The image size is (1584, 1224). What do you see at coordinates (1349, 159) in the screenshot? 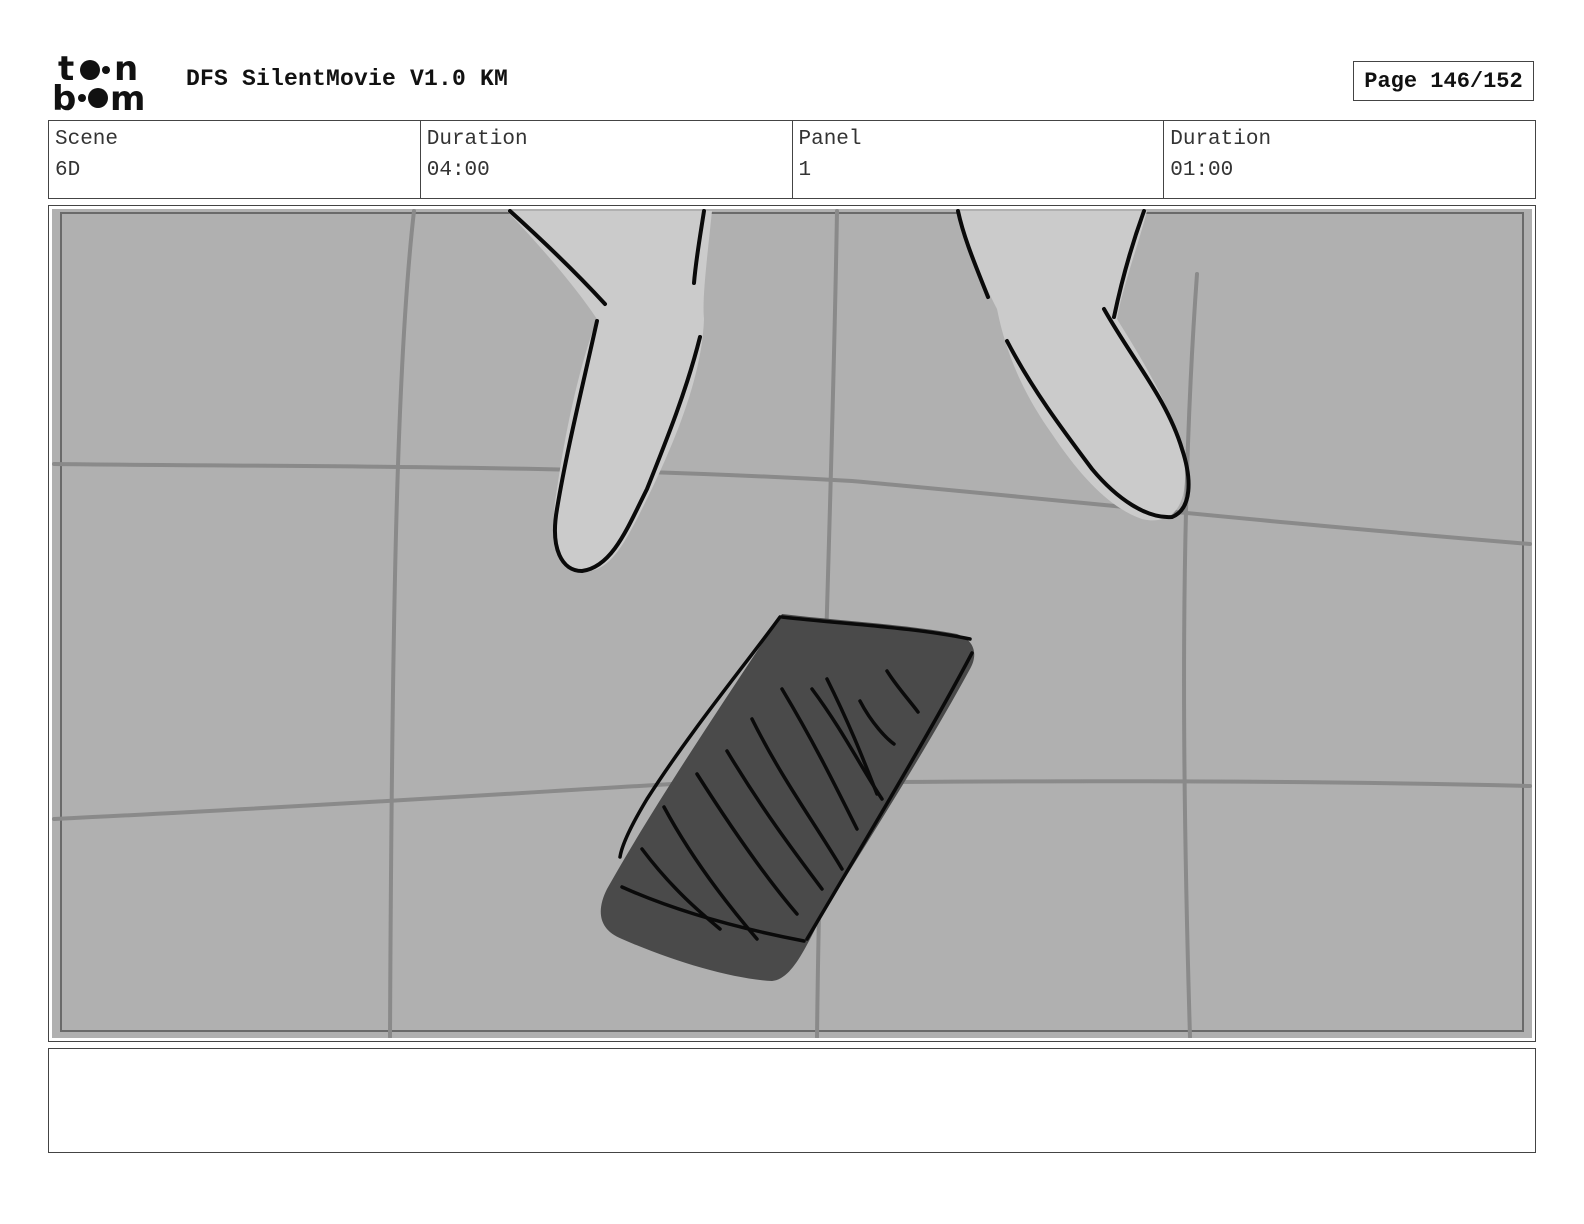
I see `panel-duration-cell: Duration 01:00` at bounding box center [1349, 159].